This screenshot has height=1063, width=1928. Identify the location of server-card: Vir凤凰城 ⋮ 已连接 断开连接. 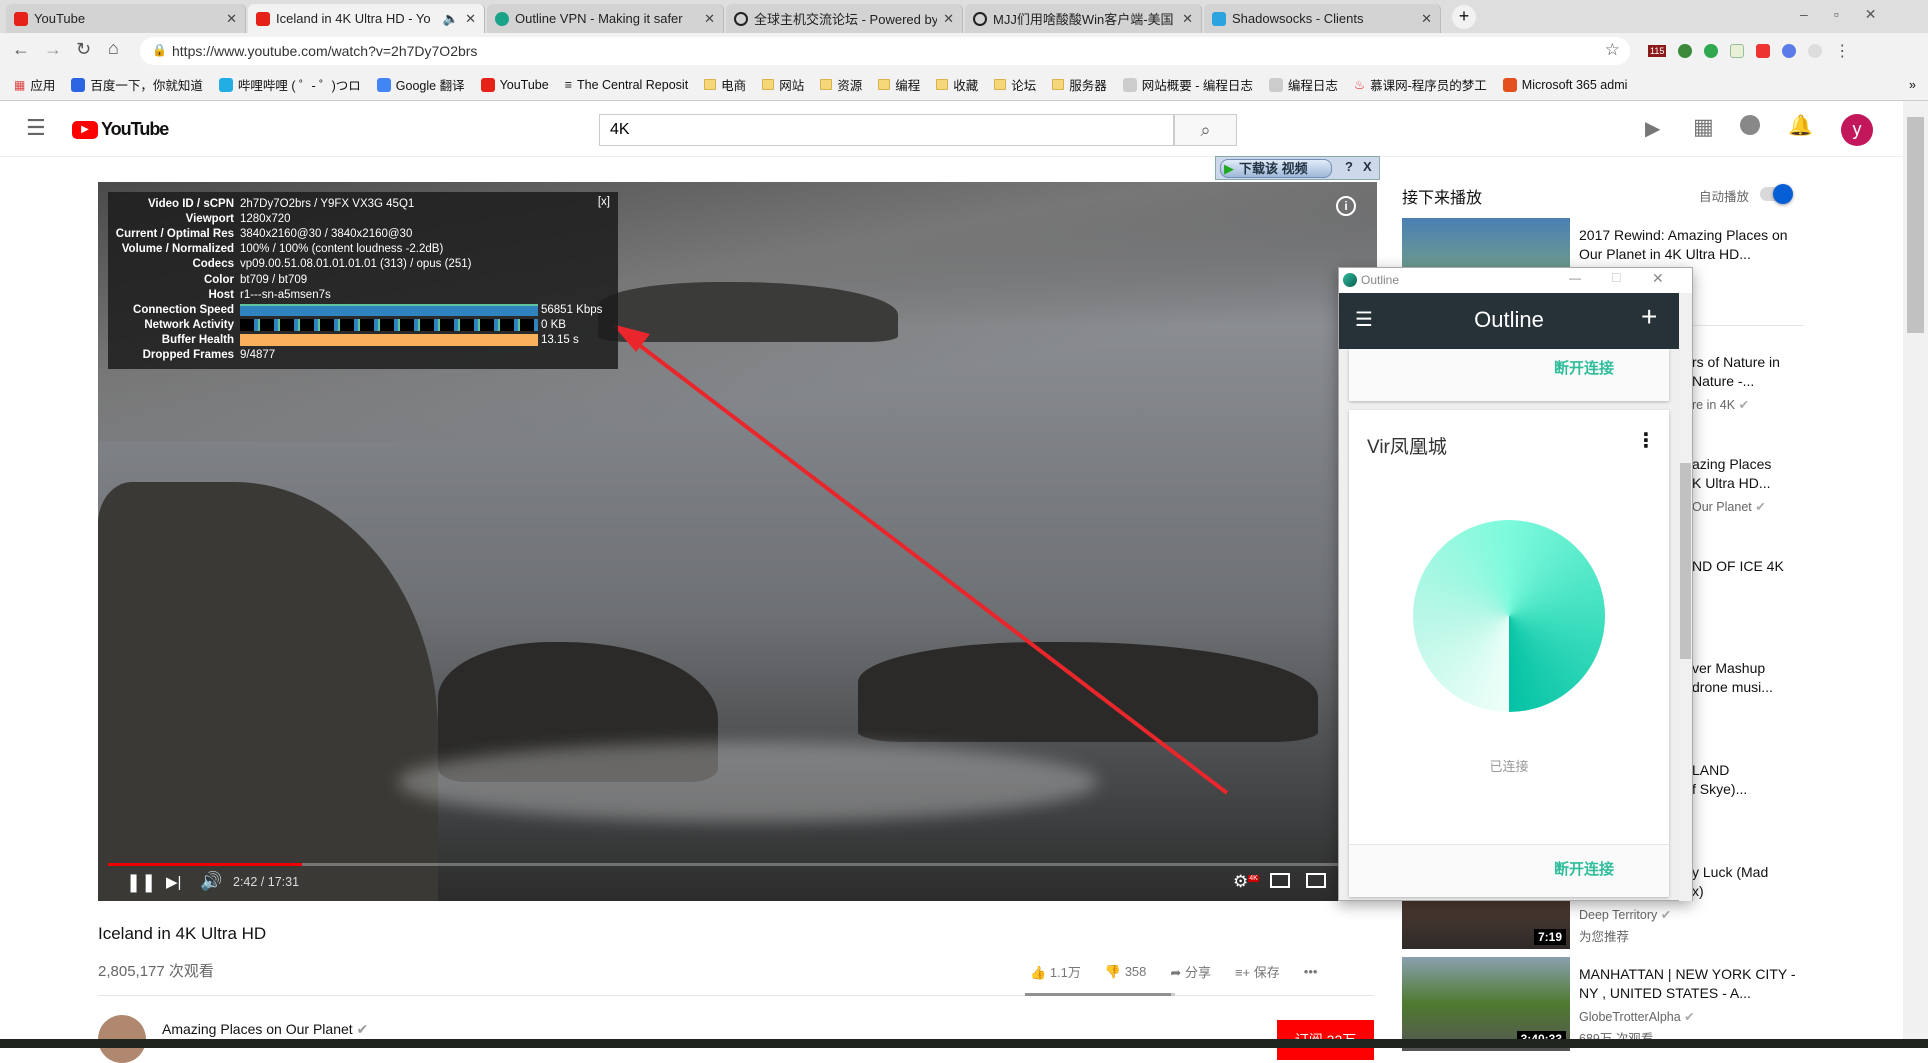
(1509, 653).